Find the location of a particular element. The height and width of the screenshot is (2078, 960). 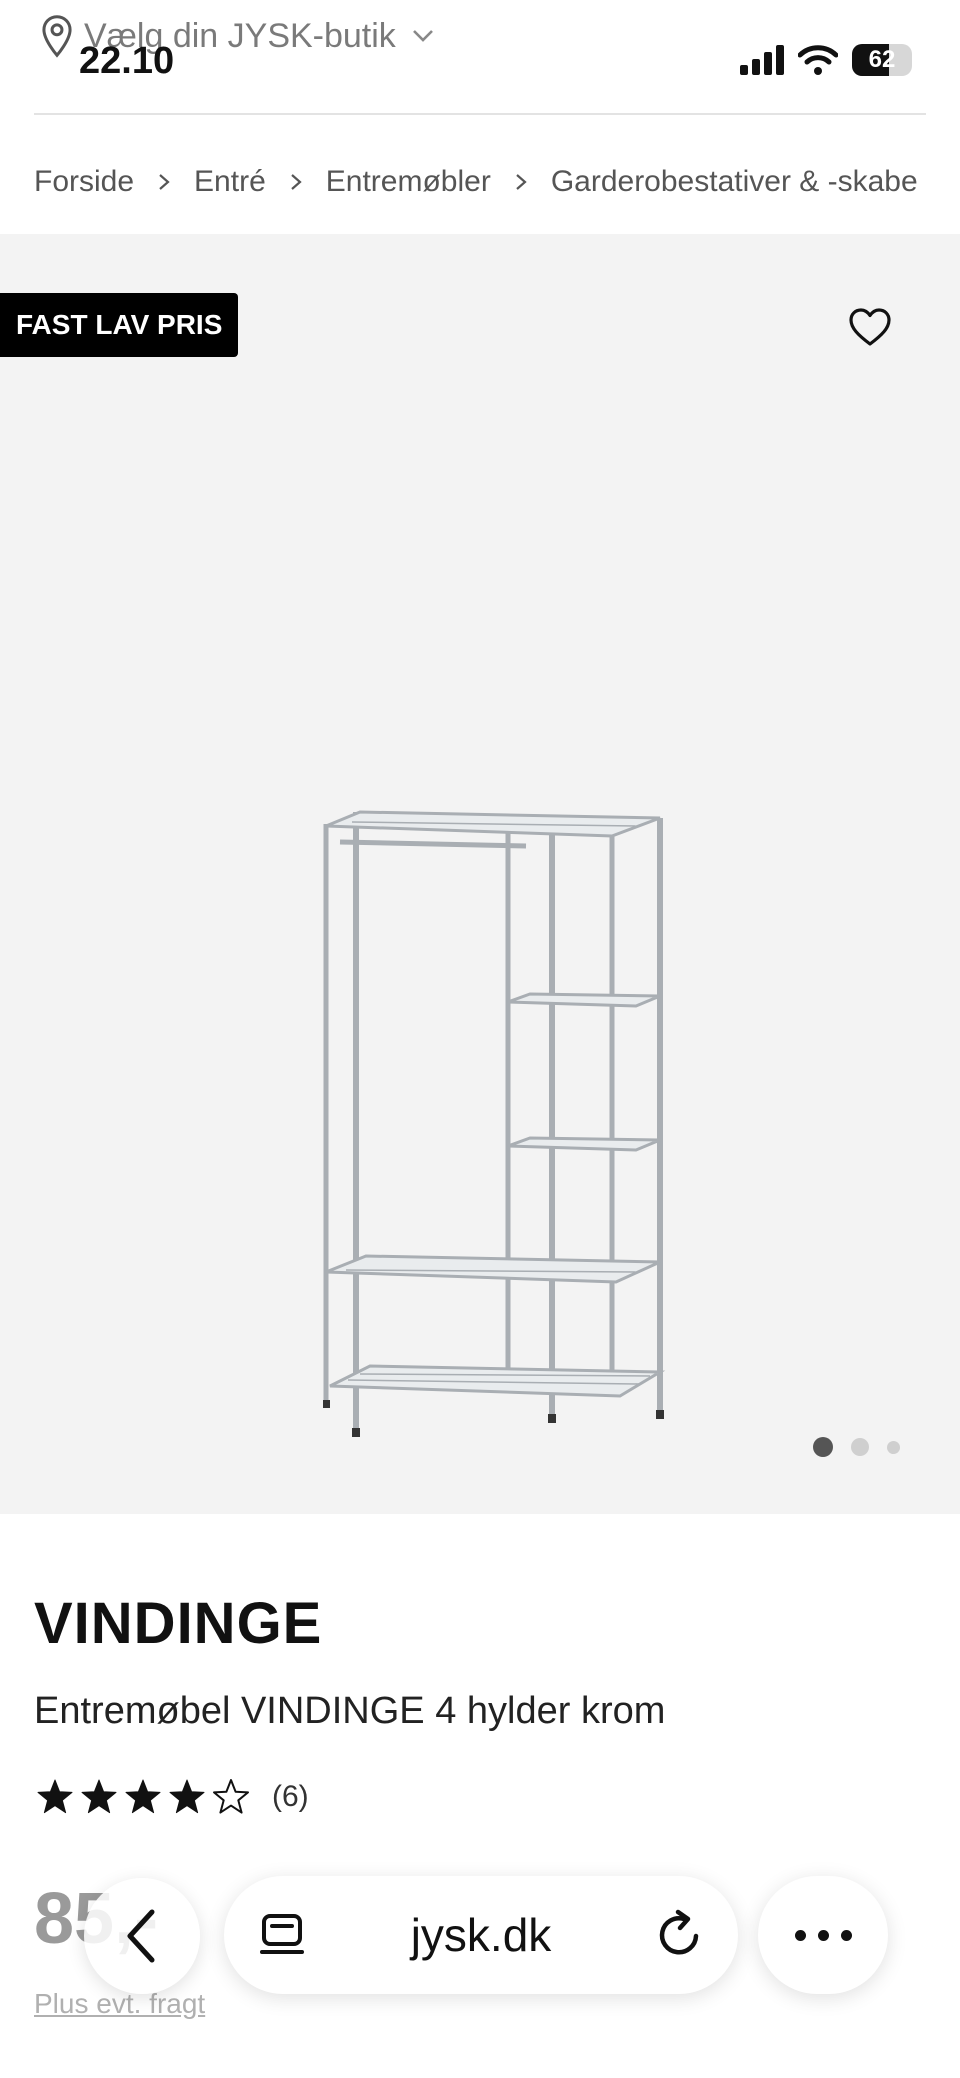

price-badge: FAST LAV PRIS is located at coordinates (119, 325).